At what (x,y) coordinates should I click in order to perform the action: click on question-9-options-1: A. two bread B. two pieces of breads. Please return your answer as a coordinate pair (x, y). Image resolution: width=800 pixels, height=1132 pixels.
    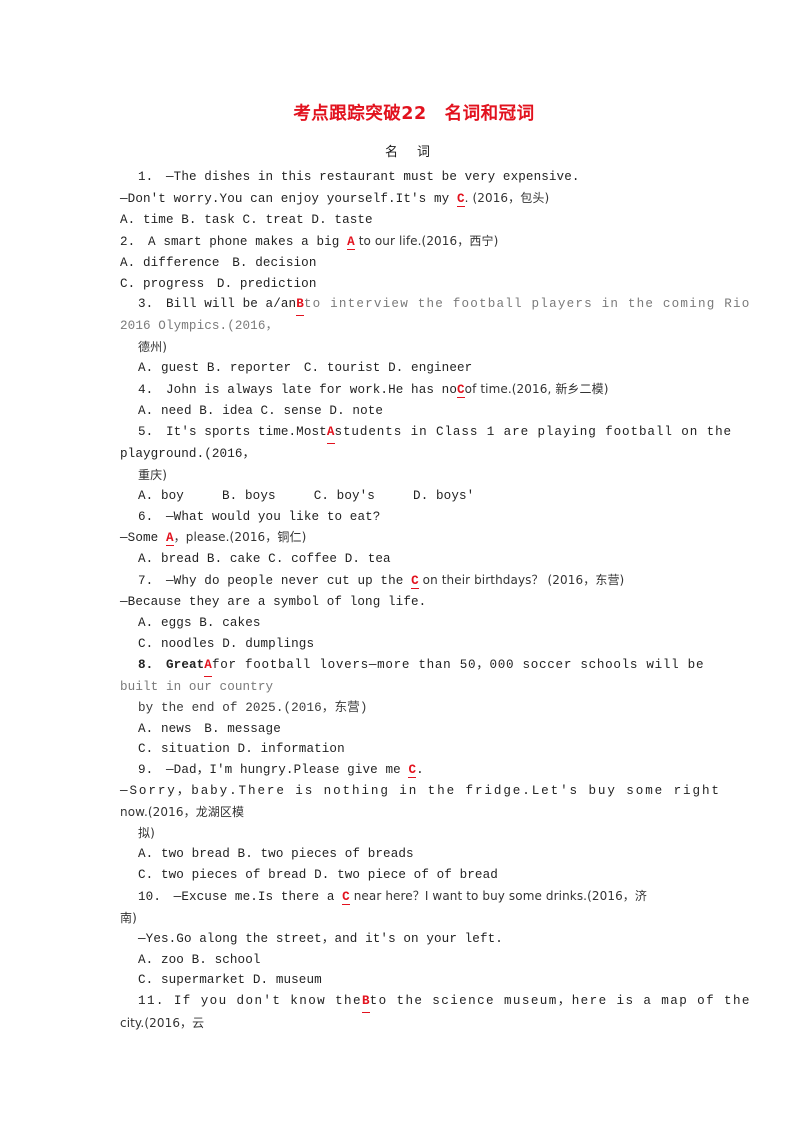
    Looking at the image, I should click on (276, 854).